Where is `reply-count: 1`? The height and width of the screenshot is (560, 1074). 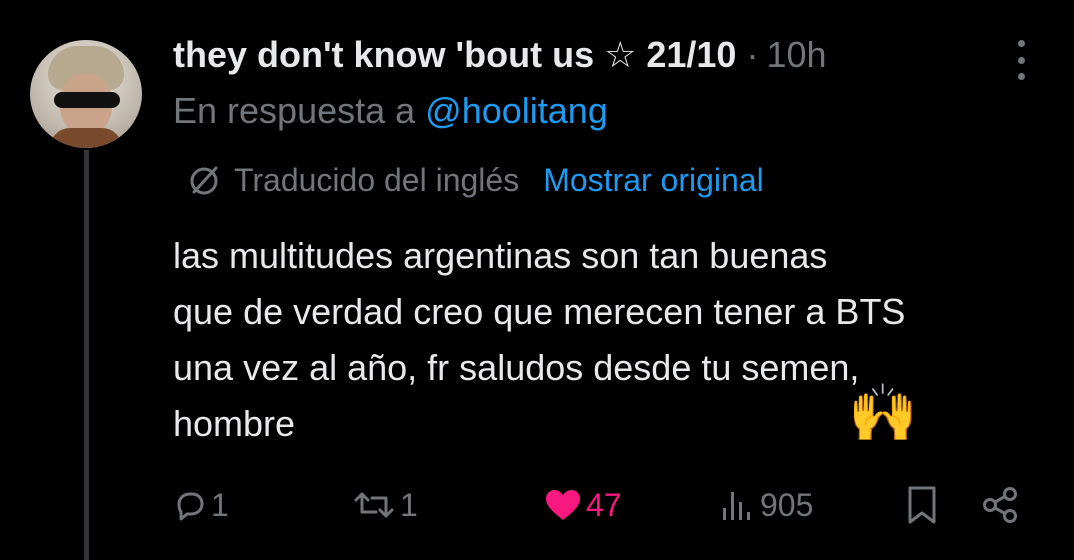 reply-count: 1 is located at coordinates (220, 504).